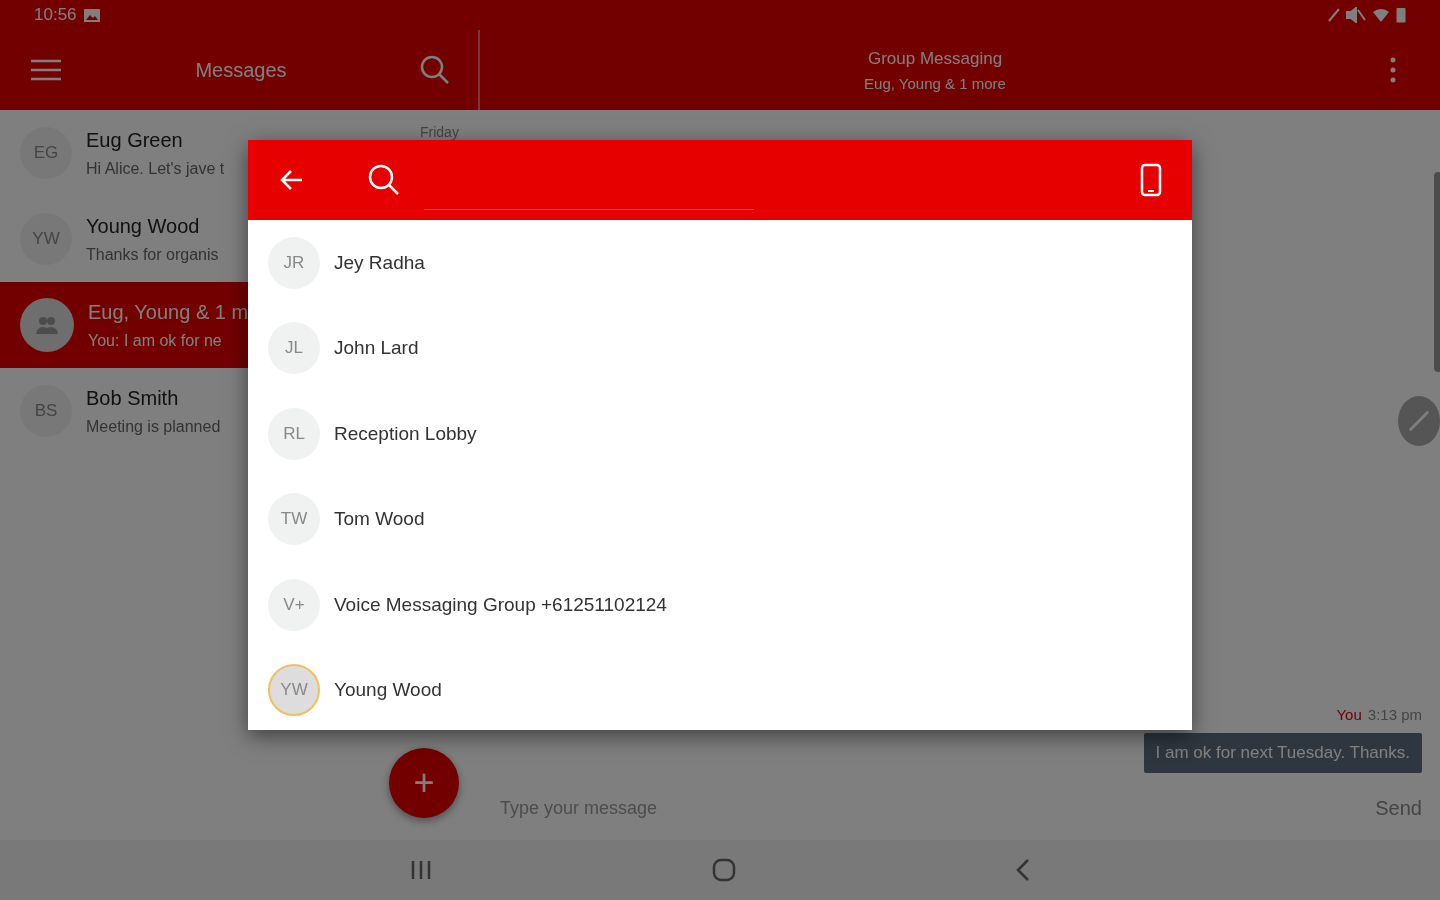  I want to click on menu-icon, so click(46, 70).